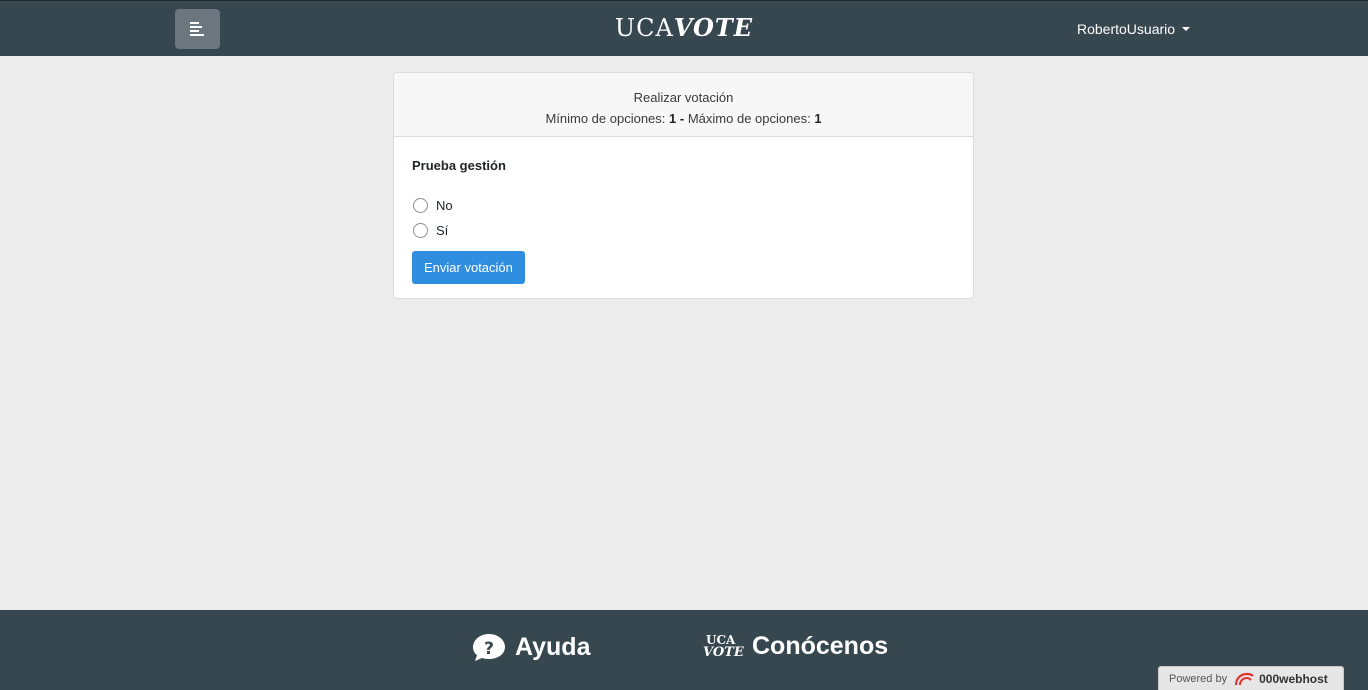  What do you see at coordinates (1198, 678) in the screenshot?
I see `powered-prefix: Powered by` at bounding box center [1198, 678].